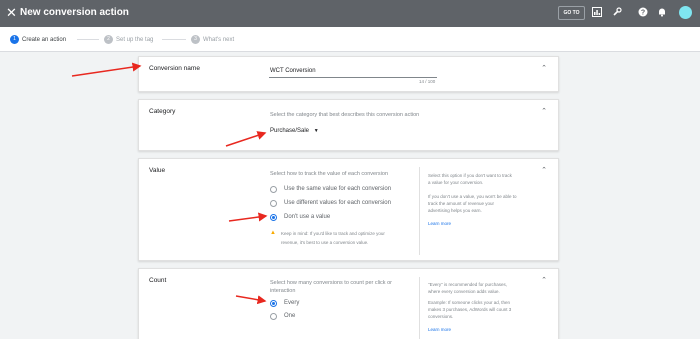 The image size is (700, 339). I want to click on help-text-line: a value for your conversion., so click(456, 182).